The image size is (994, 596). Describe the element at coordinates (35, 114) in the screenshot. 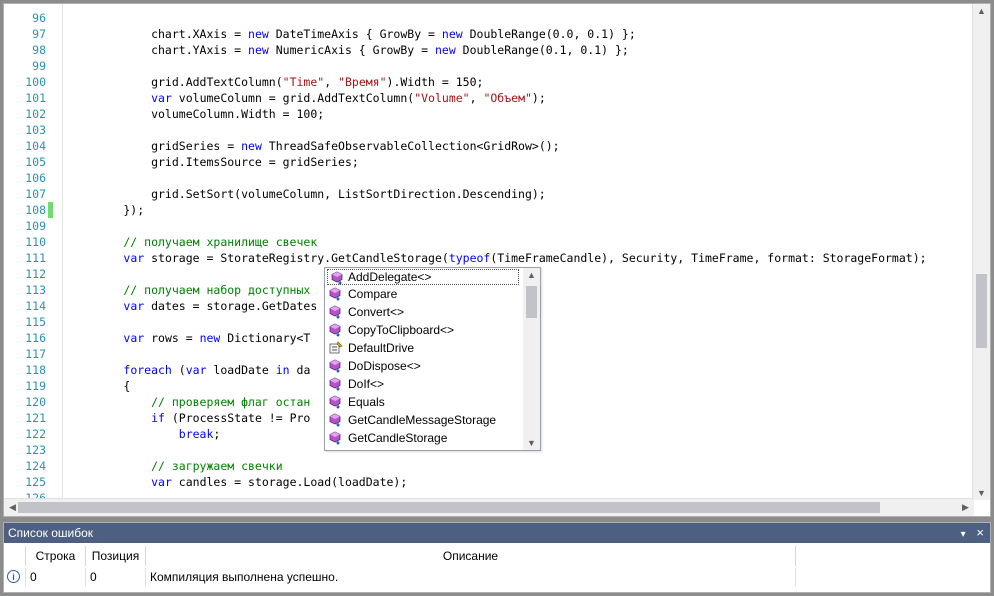

I see `line-number: 102` at that location.